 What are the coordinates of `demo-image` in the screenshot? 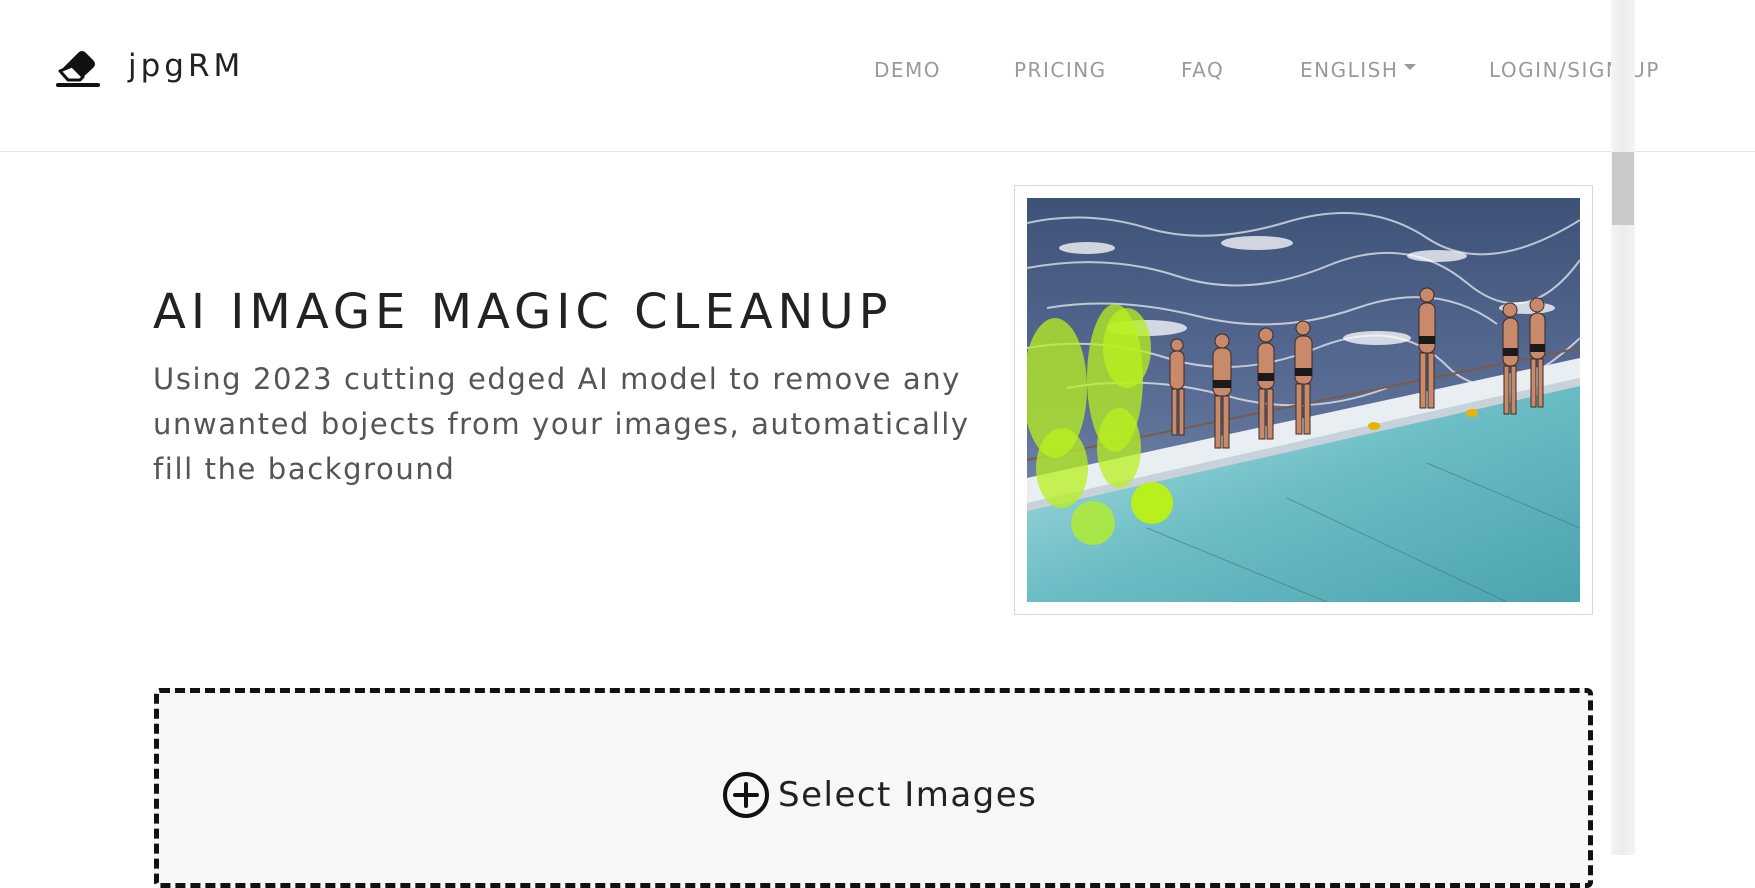 It's located at (1303, 400).